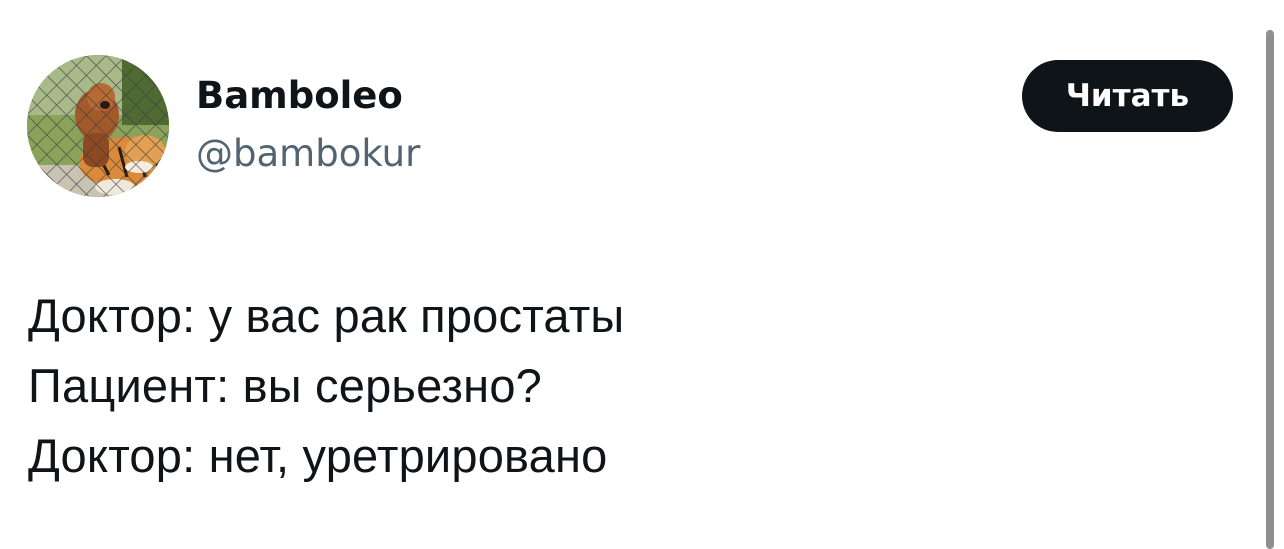  Describe the element at coordinates (1127, 96) in the screenshot. I see `follow-button: Читать` at that location.